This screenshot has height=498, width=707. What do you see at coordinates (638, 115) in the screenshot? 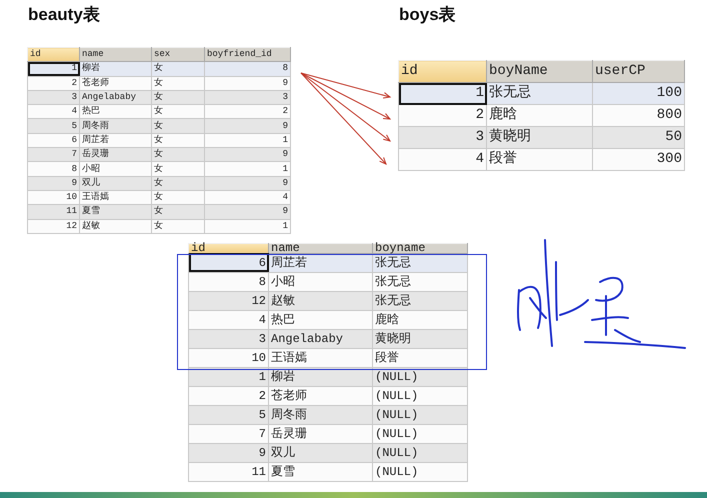
I see `table-cell: 800` at bounding box center [638, 115].